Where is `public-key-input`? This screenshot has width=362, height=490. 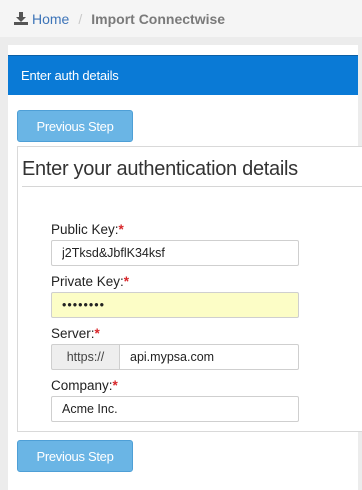
public-key-input is located at coordinates (175, 253).